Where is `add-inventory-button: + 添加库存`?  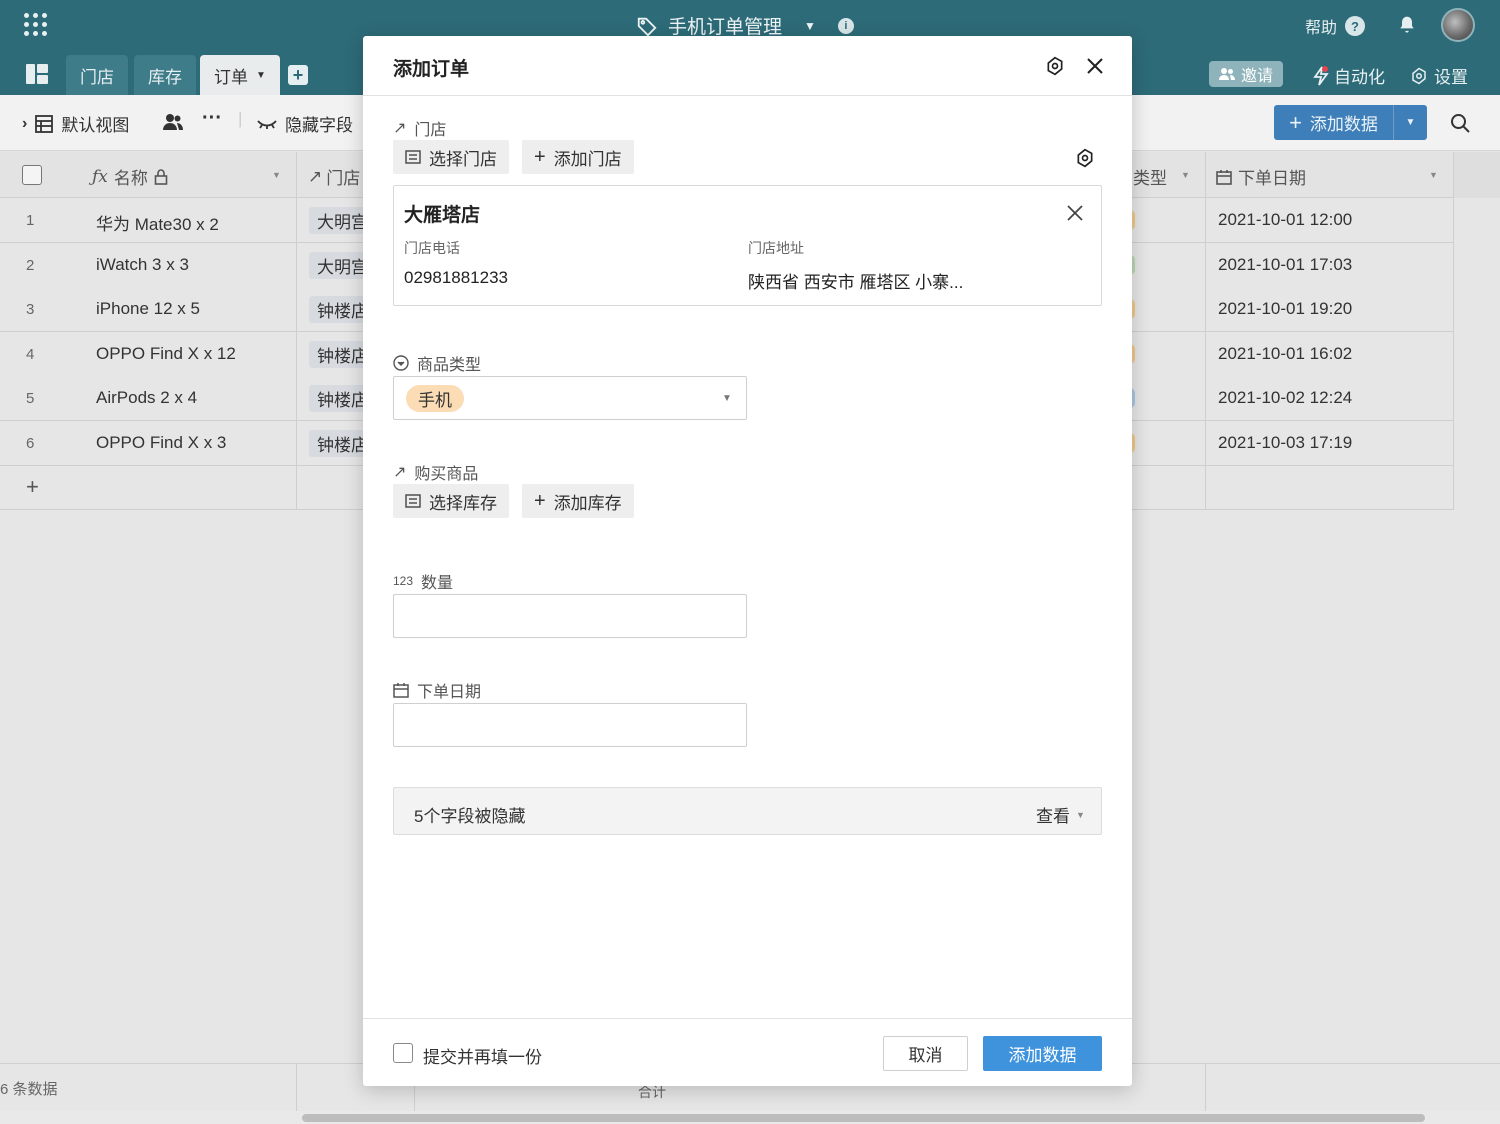 add-inventory-button: + 添加库存 is located at coordinates (578, 501).